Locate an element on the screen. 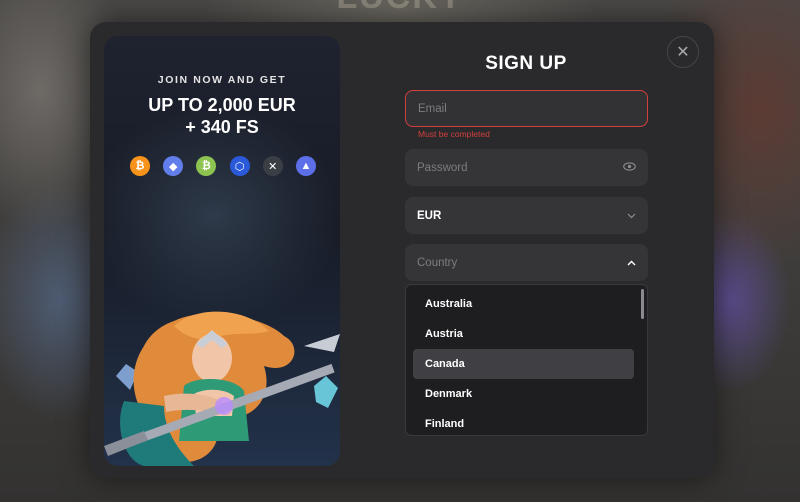 This screenshot has width=800, height=502. country-option-denmark: Denmark is located at coordinates (523, 394).